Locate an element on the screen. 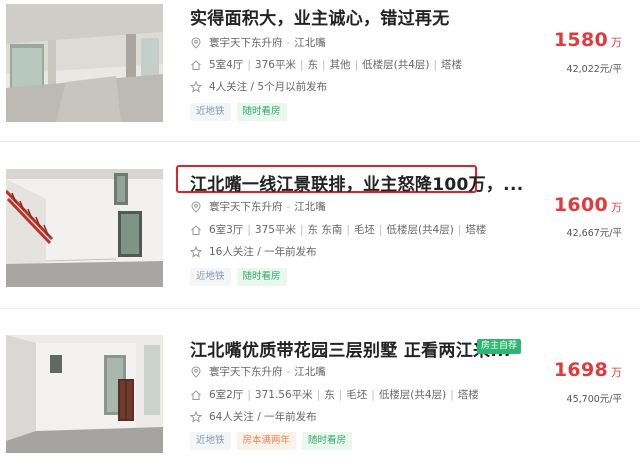  tag-near-subway: 近地铁 is located at coordinates (210, 441).